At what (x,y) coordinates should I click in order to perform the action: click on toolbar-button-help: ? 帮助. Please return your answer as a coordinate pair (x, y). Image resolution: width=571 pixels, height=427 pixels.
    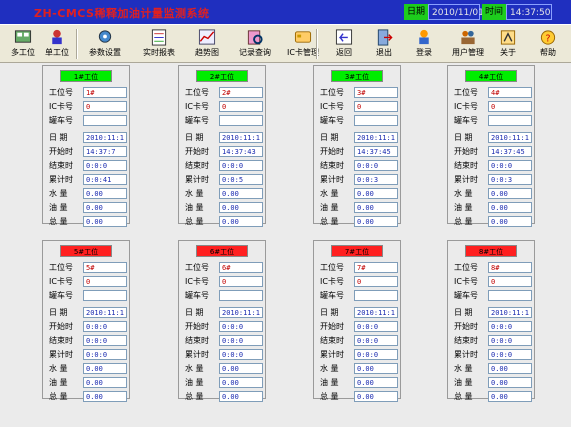
    Looking at the image, I should click on (548, 43).